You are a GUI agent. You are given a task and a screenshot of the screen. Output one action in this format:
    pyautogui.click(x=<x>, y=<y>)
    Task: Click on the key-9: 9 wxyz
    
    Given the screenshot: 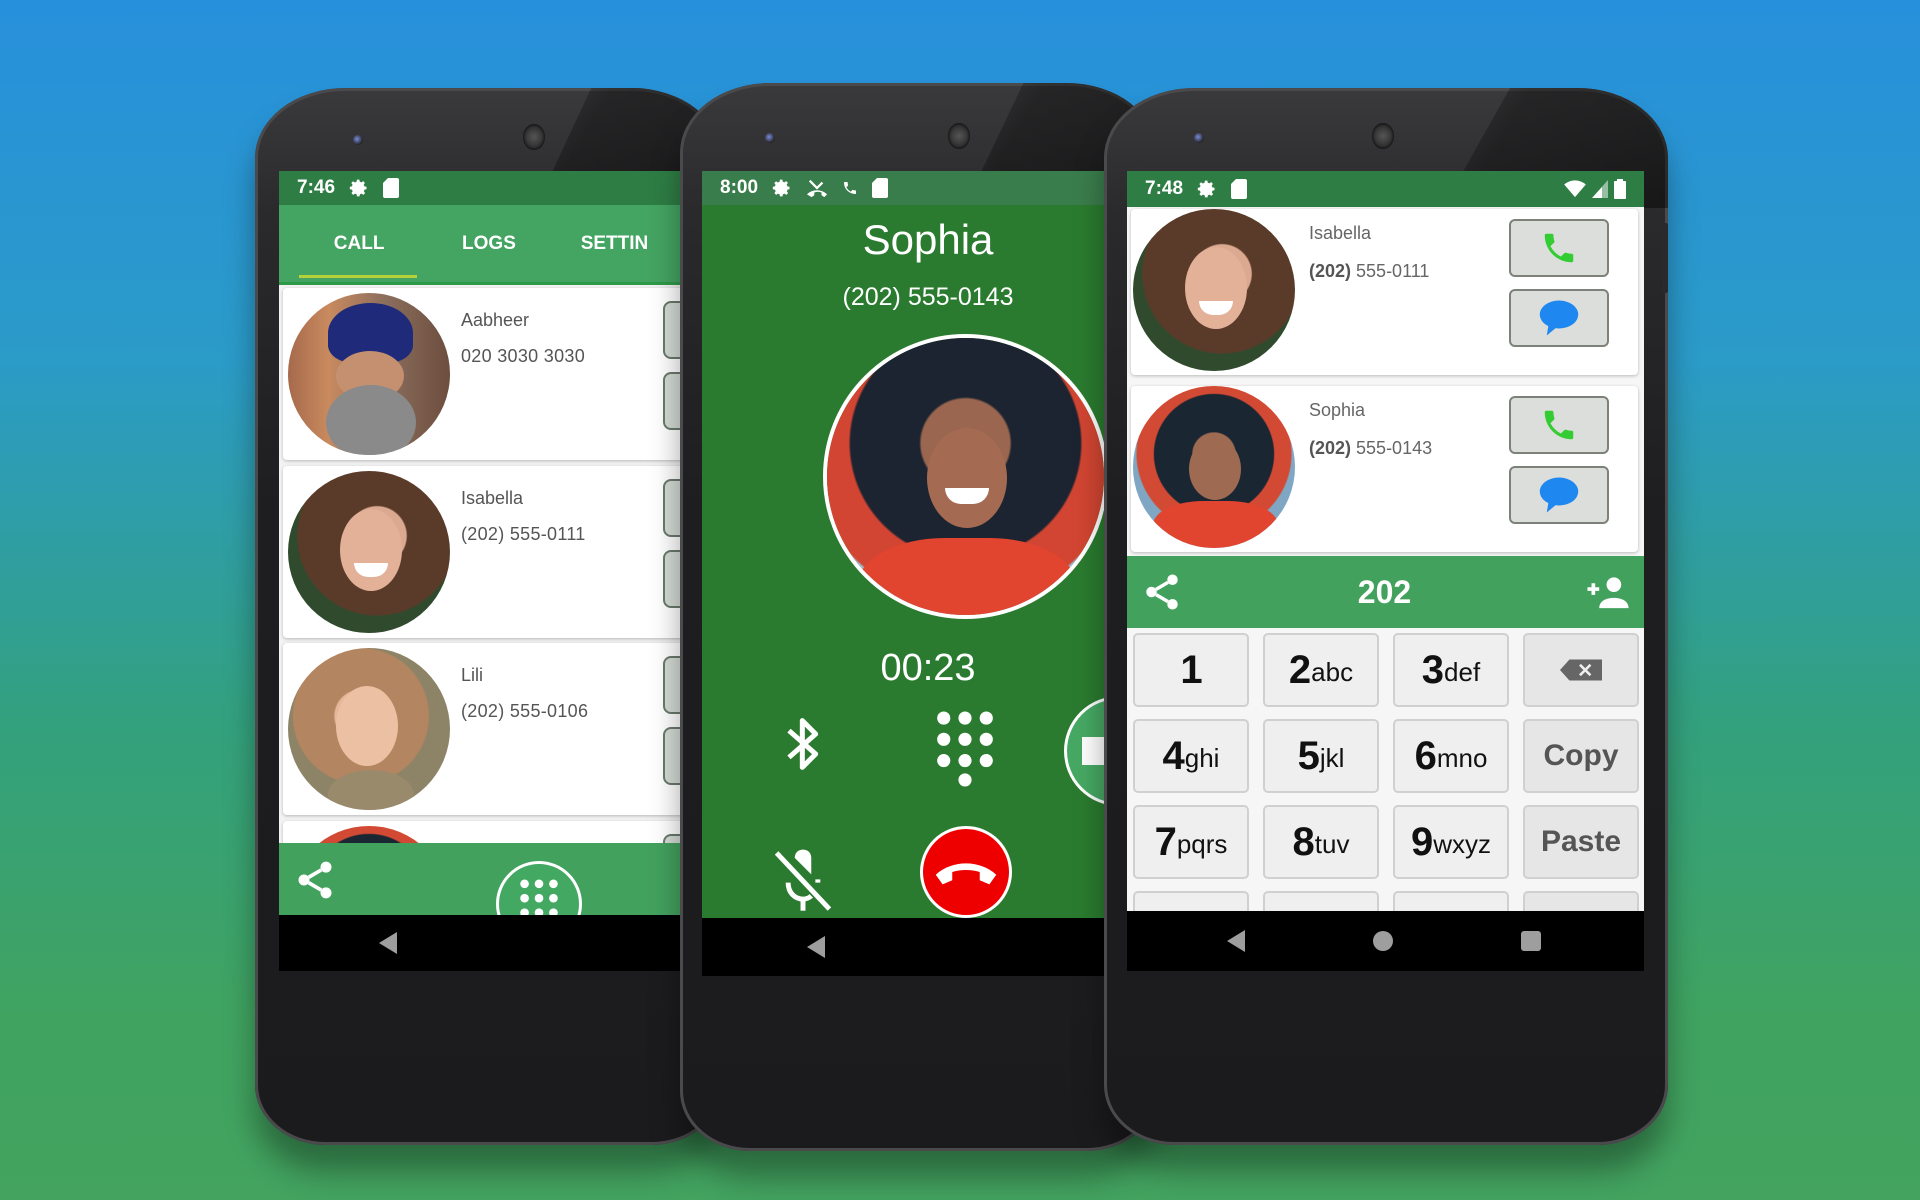 What is the action you would take?
    pyautogui.click(x=1451, y=842)
    